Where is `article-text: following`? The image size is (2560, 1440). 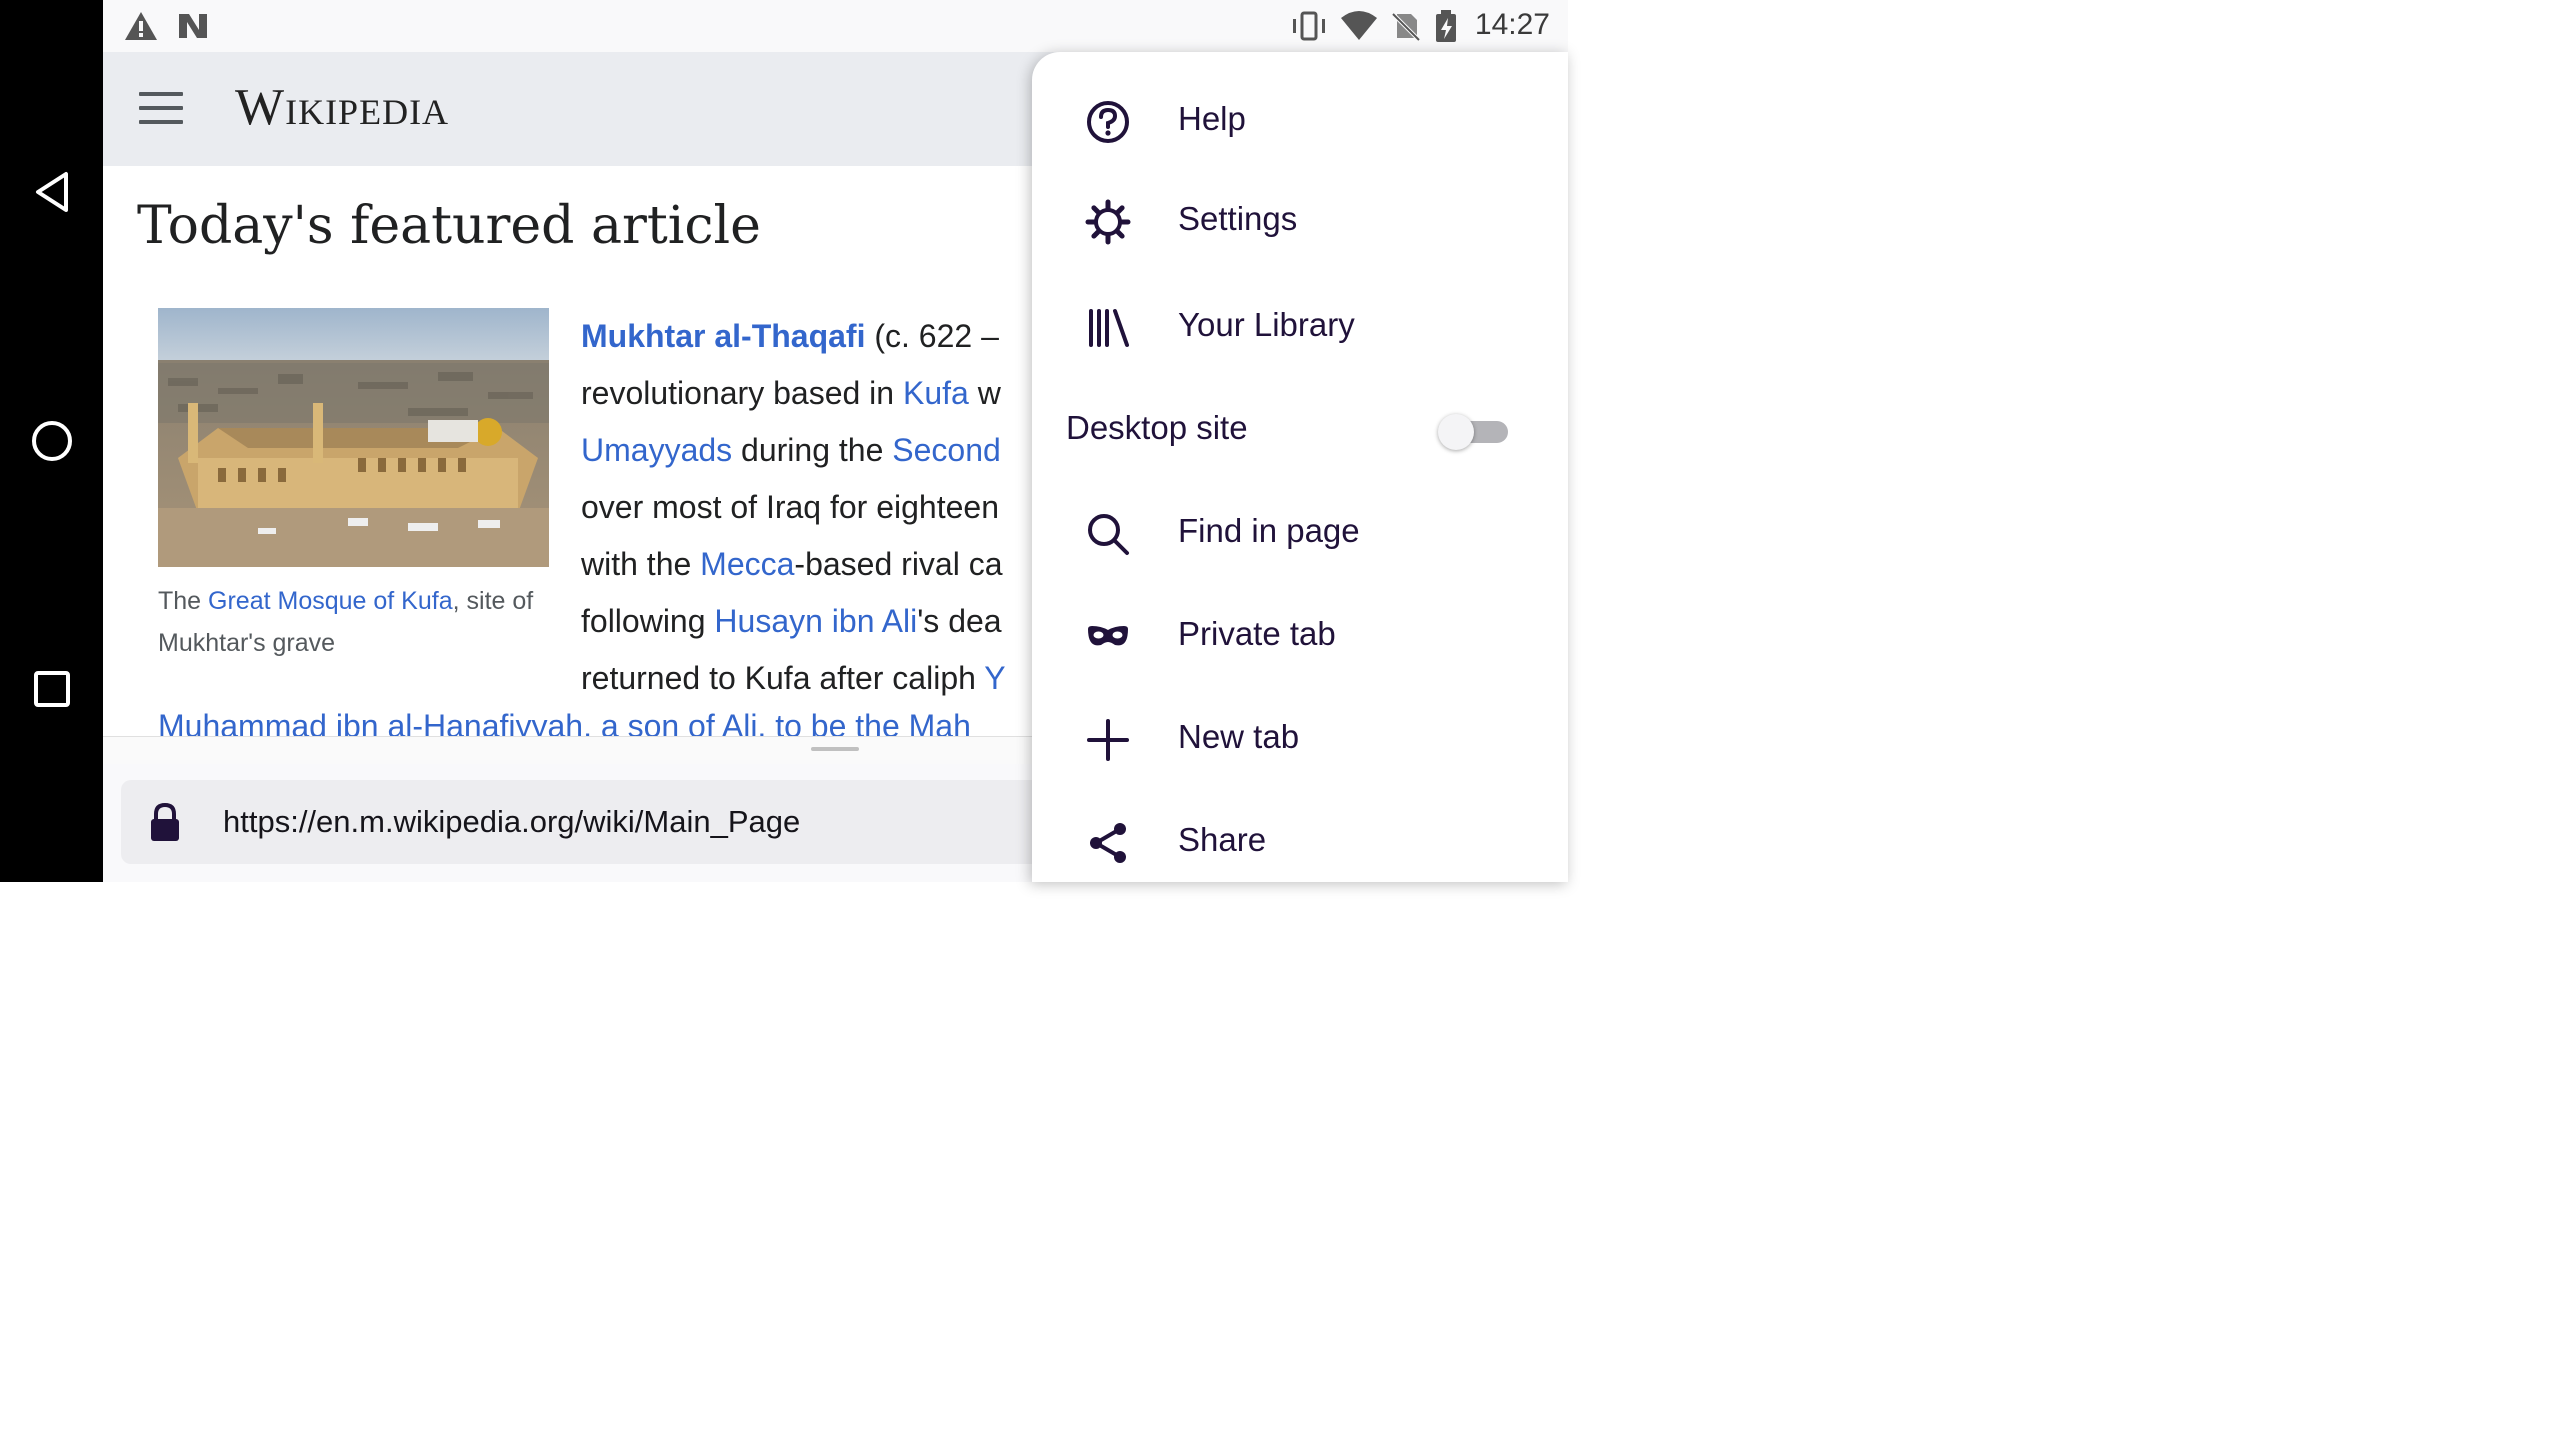
article-text: following is located at coordinates (648, 621).